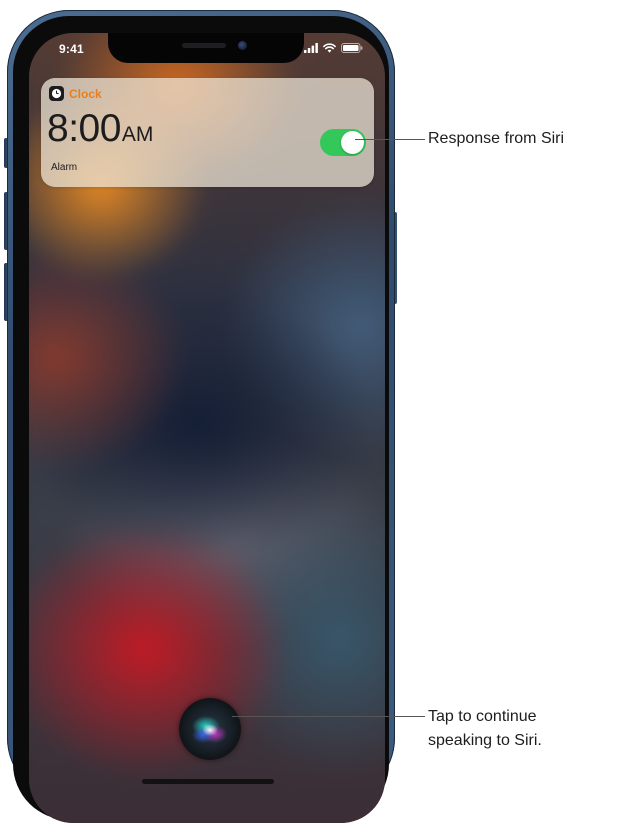 The height and width of the screenshot is (823, 621). I want to click on notification-header: Clock, so click(75, 93).